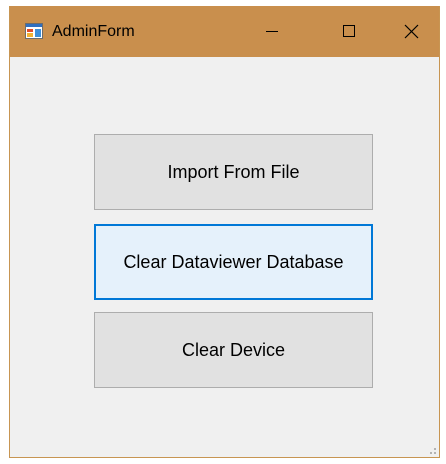 This screenshot has width=446, height=464. I want to click on window-title: AdminForm, so click(93, 31).